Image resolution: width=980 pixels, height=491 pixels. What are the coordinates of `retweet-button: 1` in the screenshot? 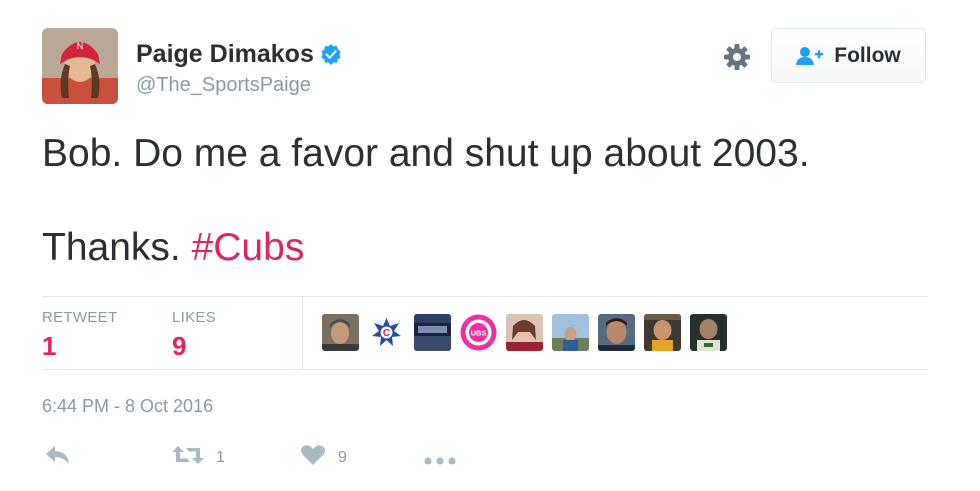 It's located at (198, 457).